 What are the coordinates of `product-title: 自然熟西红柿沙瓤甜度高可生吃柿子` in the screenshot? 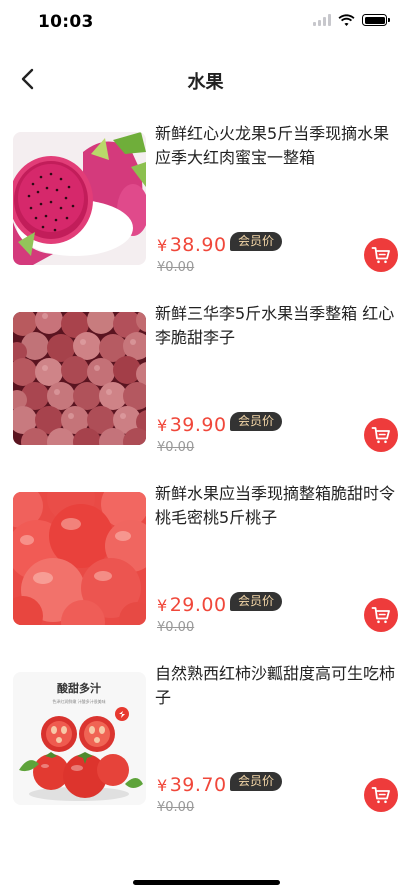 It's located at (276, 686).